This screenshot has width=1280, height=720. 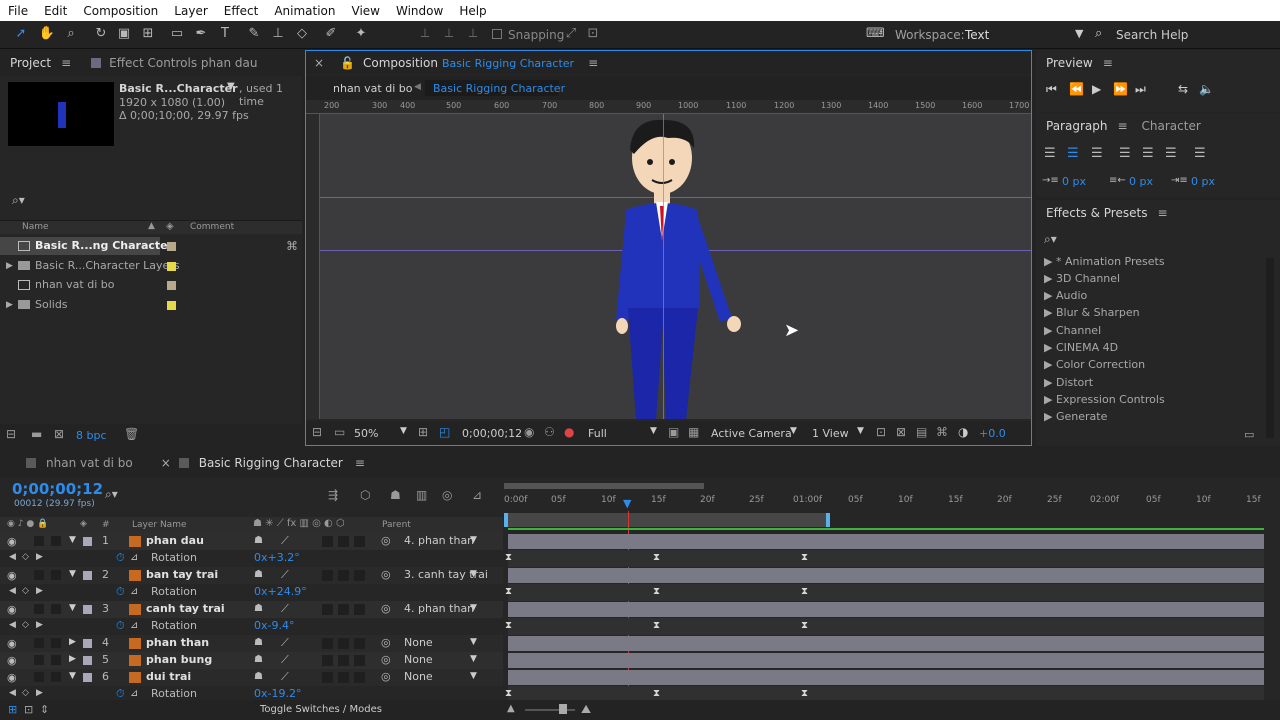 What do you see at coordinates (1104, 261) in the screenshot?
I see `effects-category: ▶ * Animation Presets` at bounding box center [1104, 261].